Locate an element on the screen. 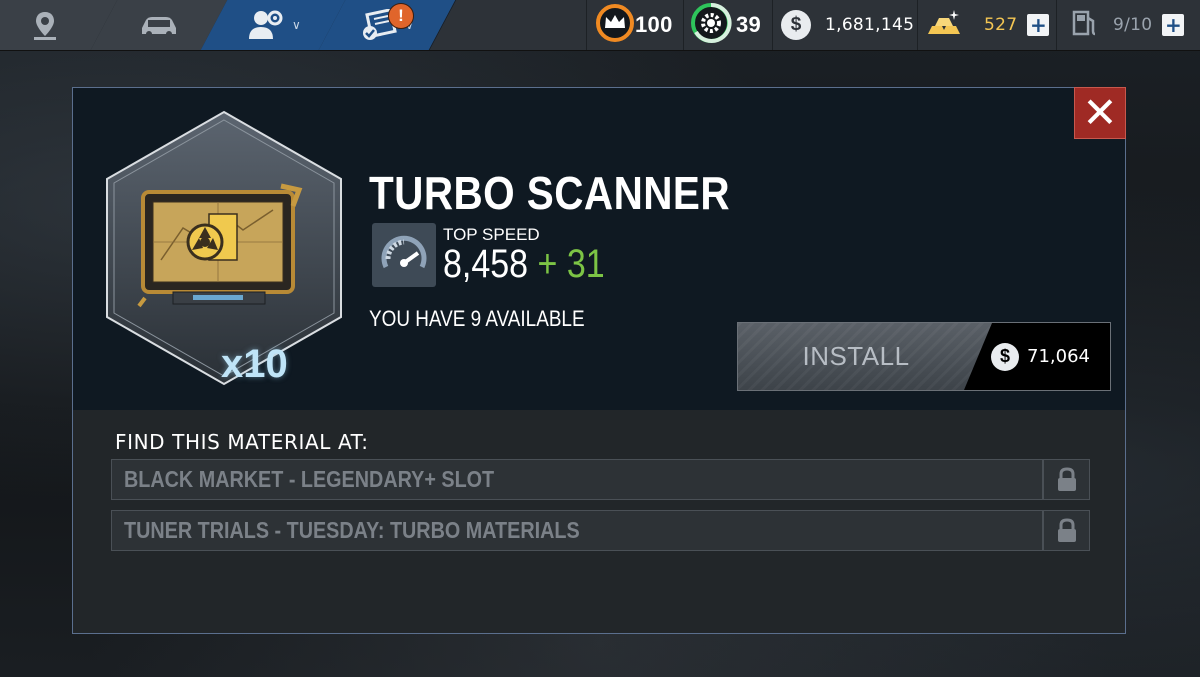 The image size is (1200, 677). rep-resource: 100 is located at coordinates (634, 25).